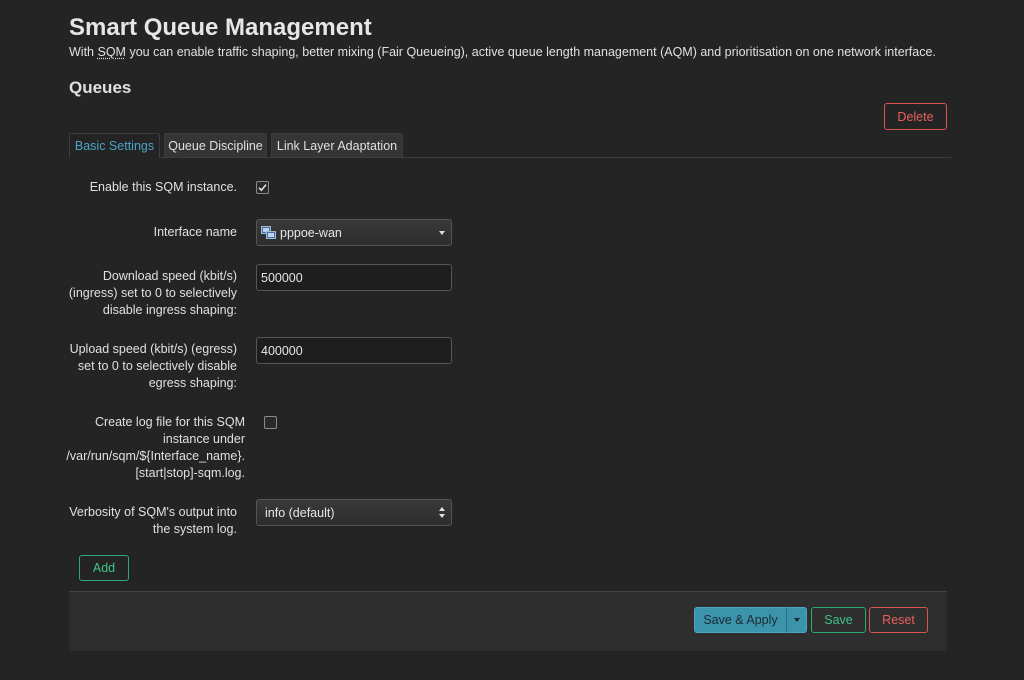 This screenshot has height=680, width=1024. I want to click on add-button: Add, so click(104, 568).